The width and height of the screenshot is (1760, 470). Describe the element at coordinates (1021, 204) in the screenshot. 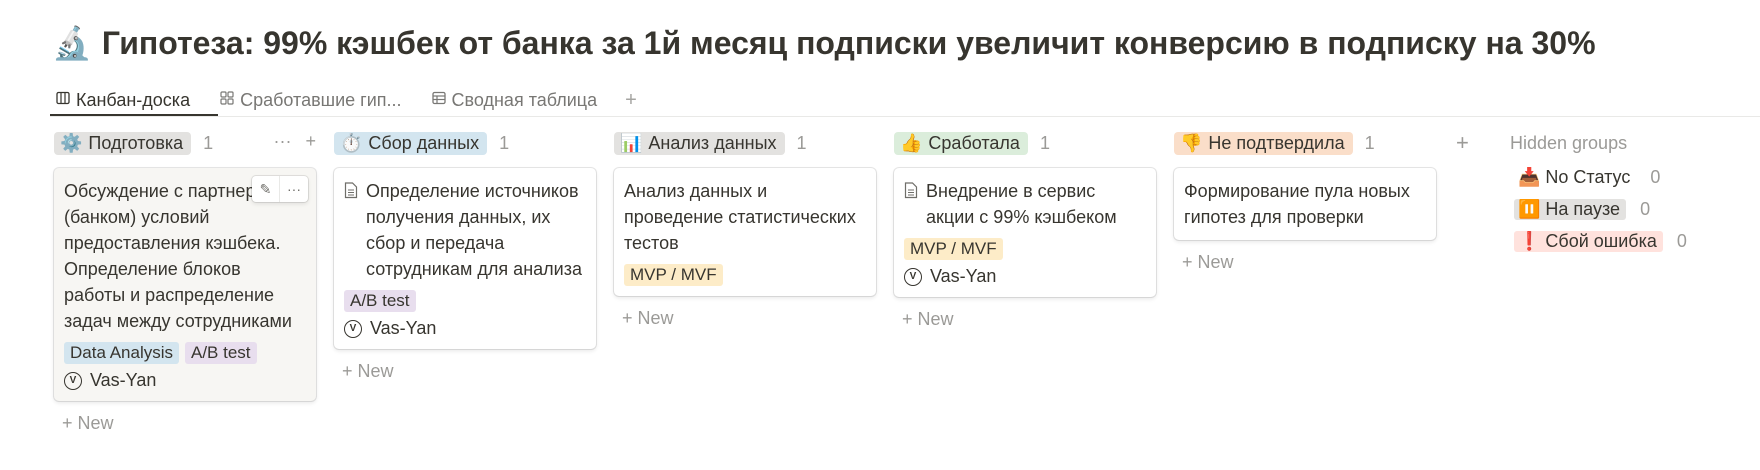

I see `card-title: Внедрение в сервис акции с 99% кэшбеком` at that location.